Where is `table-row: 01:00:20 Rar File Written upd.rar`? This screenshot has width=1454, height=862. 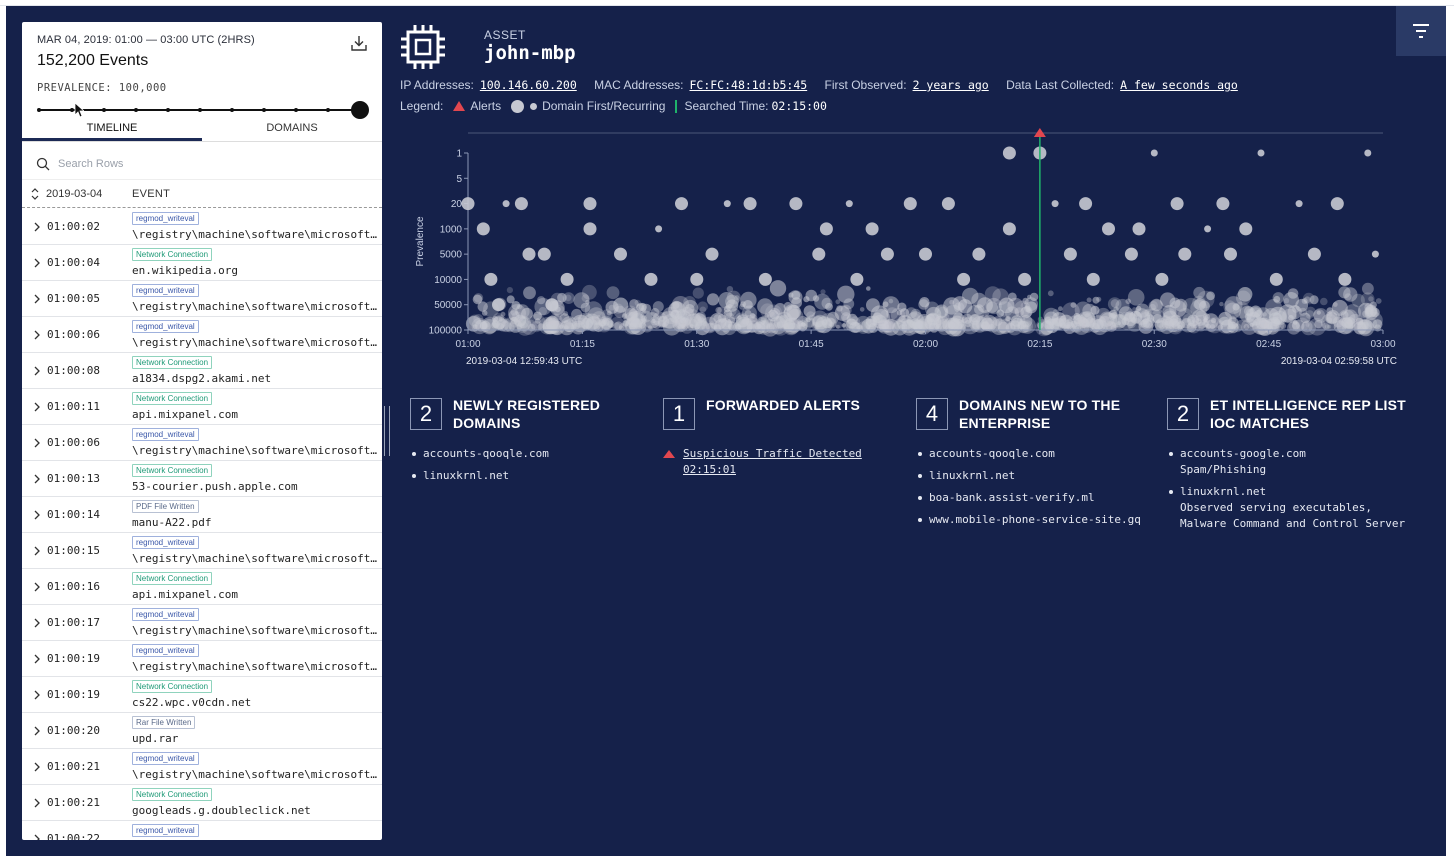 table-row: 01:00:20 Rar File Written upd.rar is located at coordinates (202, 731).